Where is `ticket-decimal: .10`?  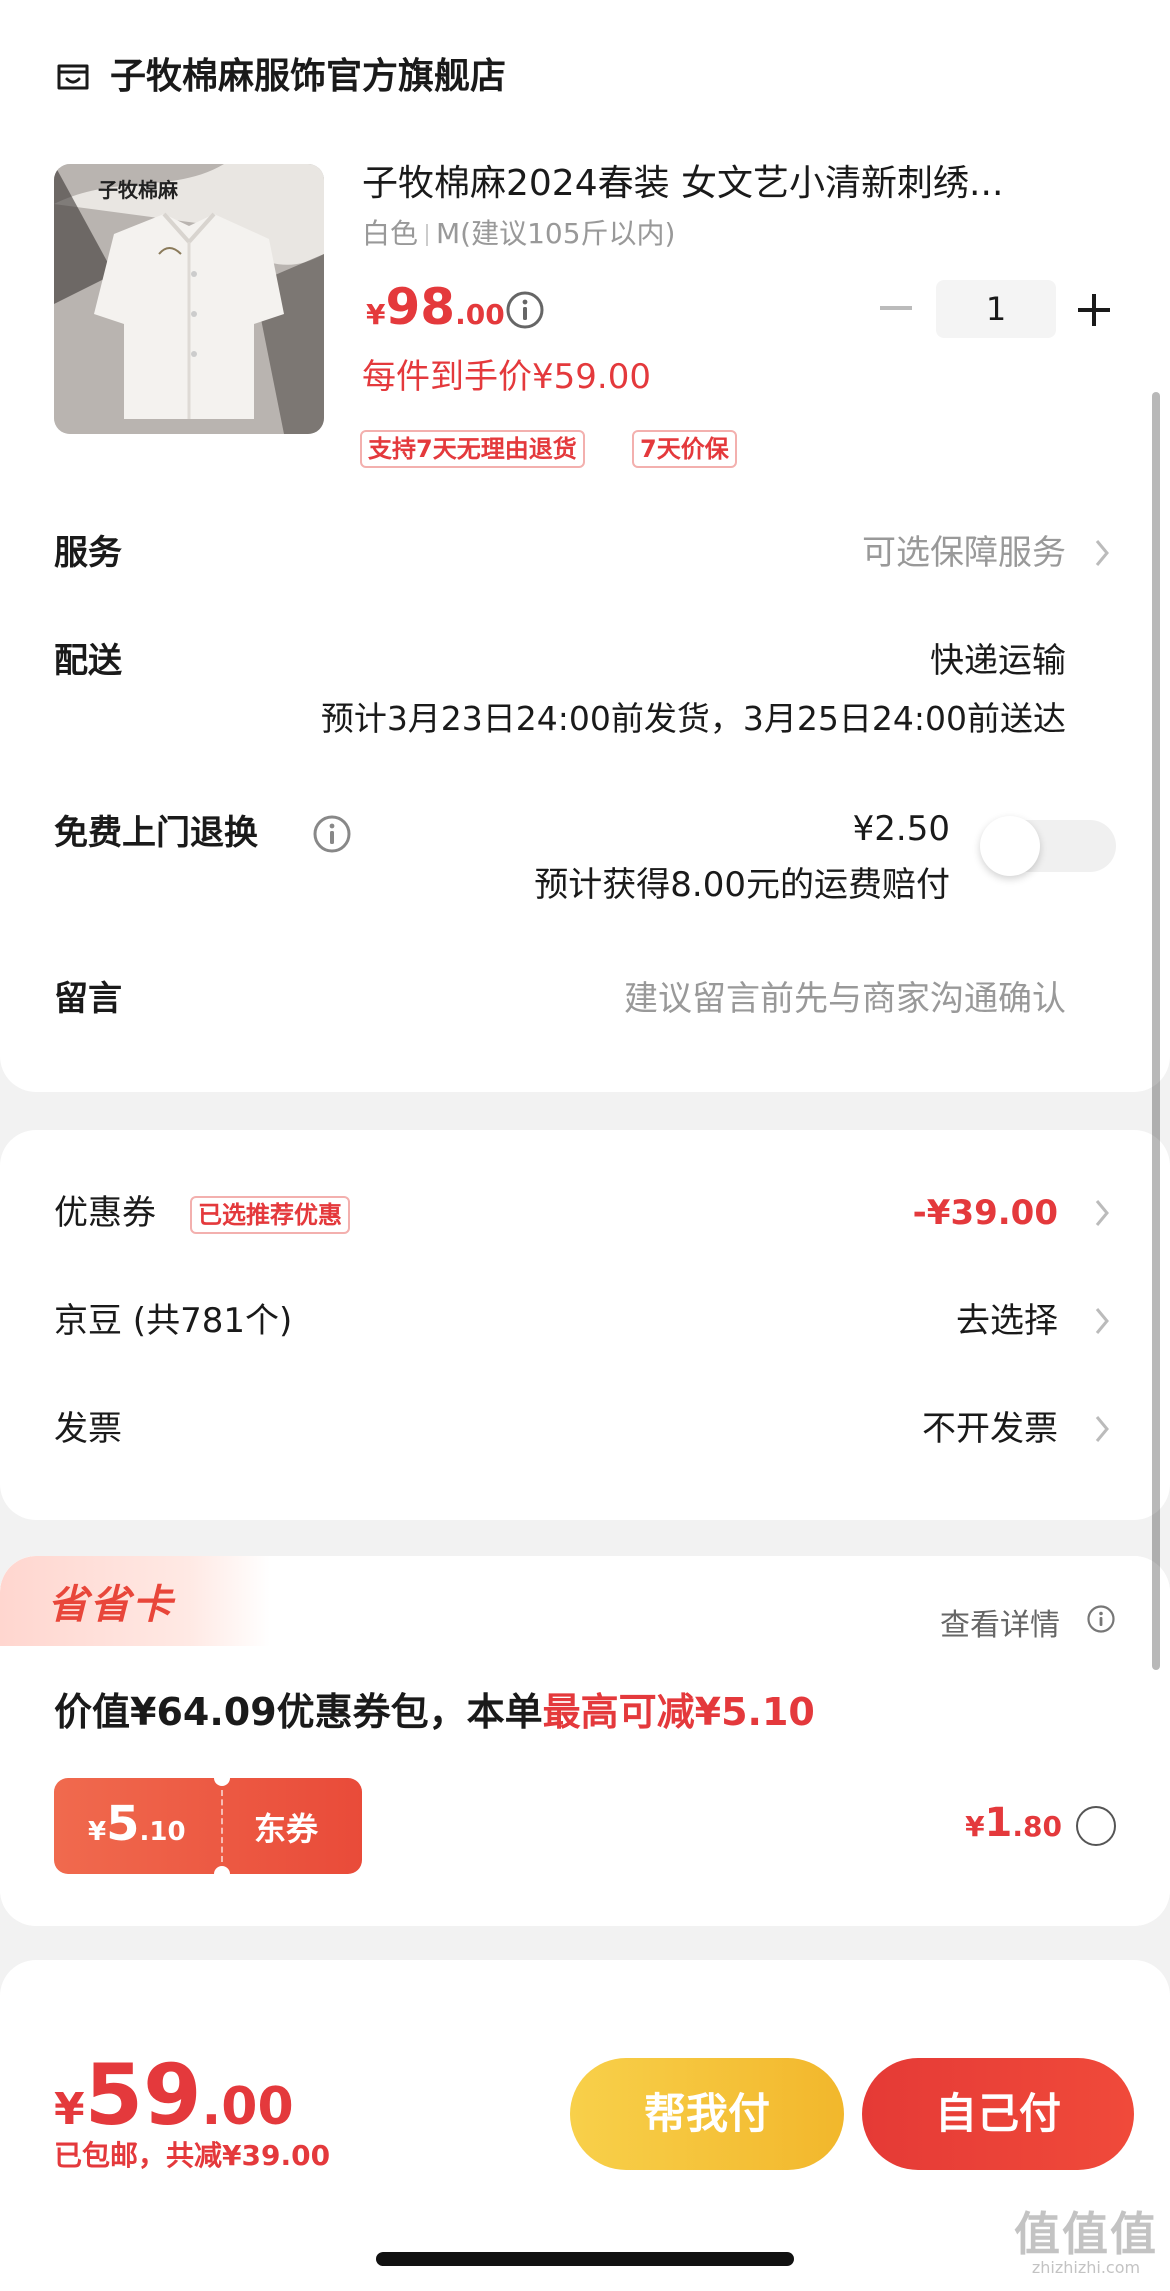 ticket-decimal: .10 is located at coordinates (162, 1832).